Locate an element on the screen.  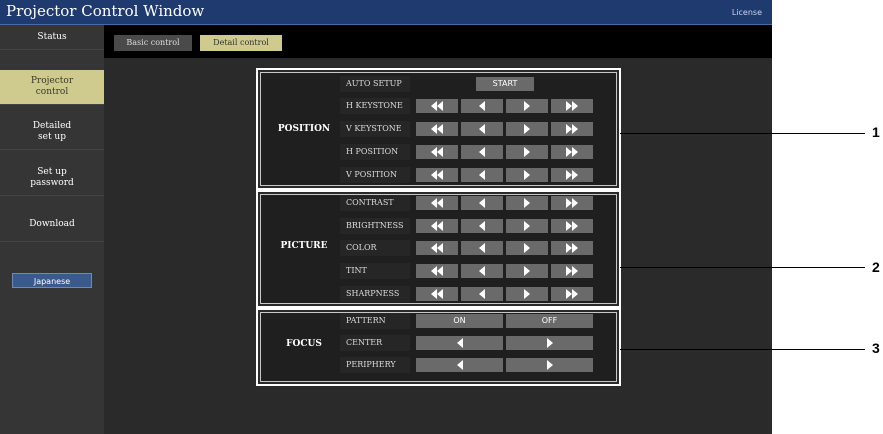
contrast-fast-right-button is located at coordinates (572, 203).